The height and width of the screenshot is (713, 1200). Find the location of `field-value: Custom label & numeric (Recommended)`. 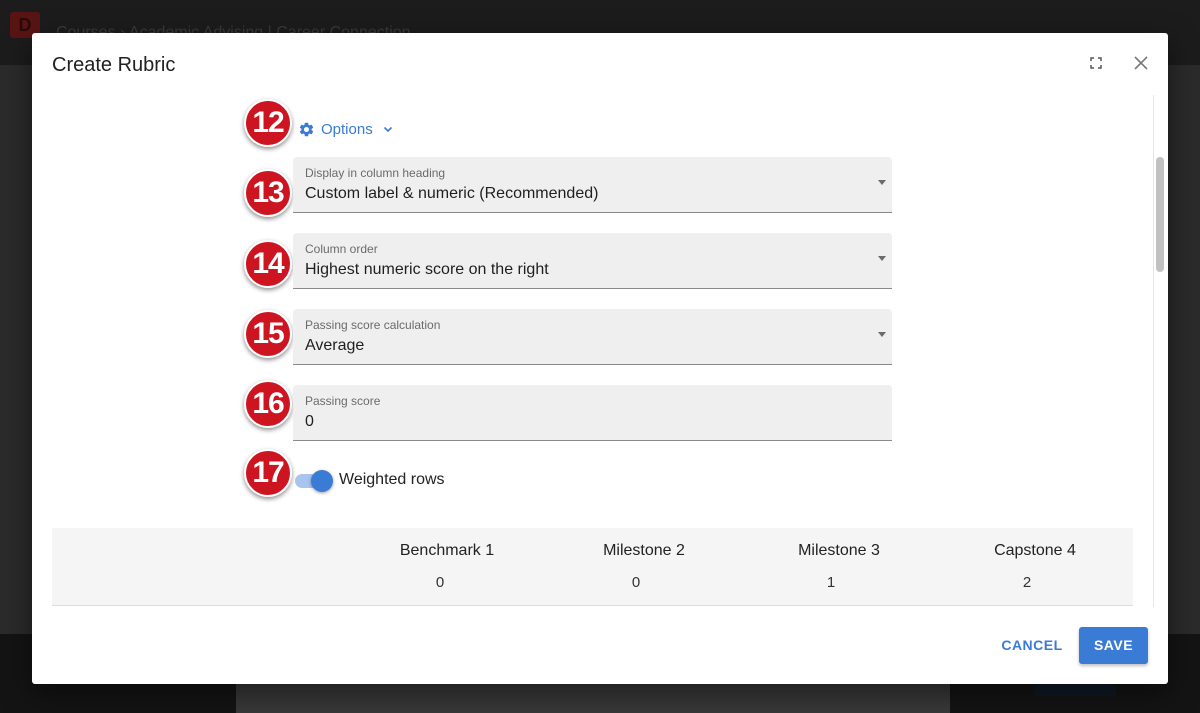

field-value: Custom label & numeric (Recommended) is located at coordinates (452, 193).